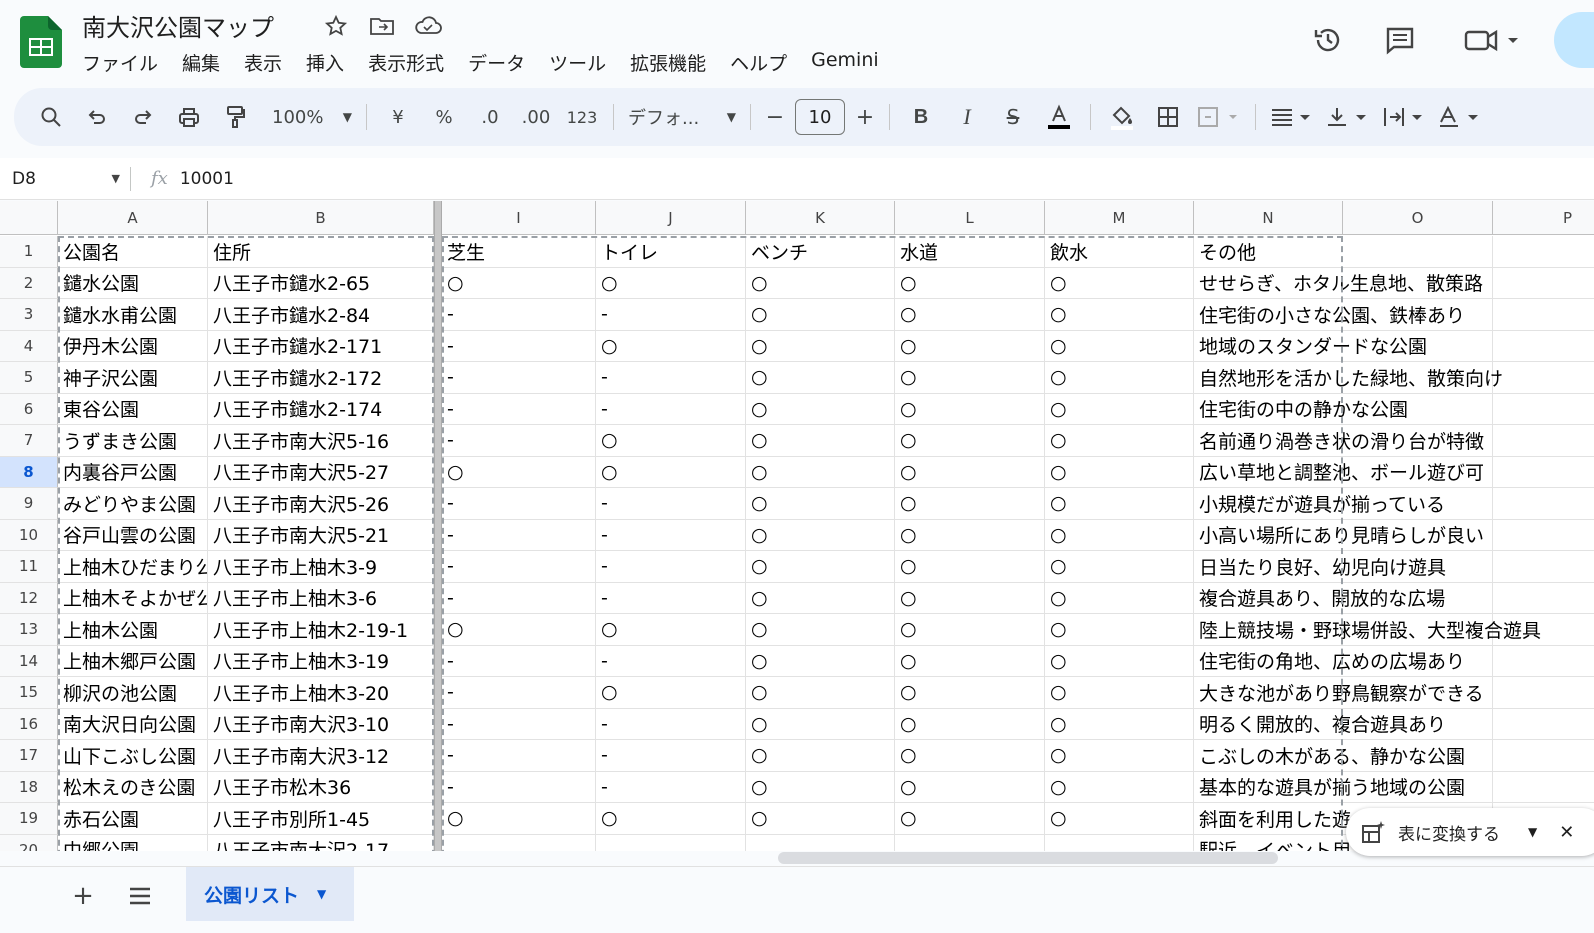  What do you see at coordinates (671, 252) in the screenshot?
I see `table-cell: トイレ` at bounding box center [671, 252].